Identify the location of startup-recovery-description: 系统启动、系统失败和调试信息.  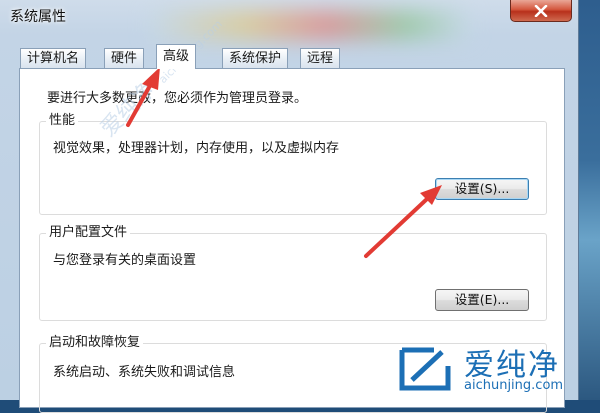
(144, 372).